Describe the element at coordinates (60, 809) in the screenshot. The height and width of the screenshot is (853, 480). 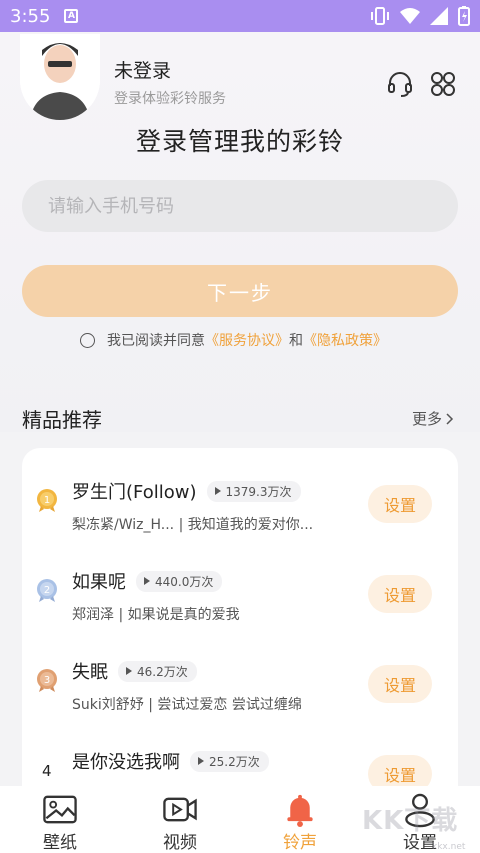
I see `wallpaper-icon` at that location.